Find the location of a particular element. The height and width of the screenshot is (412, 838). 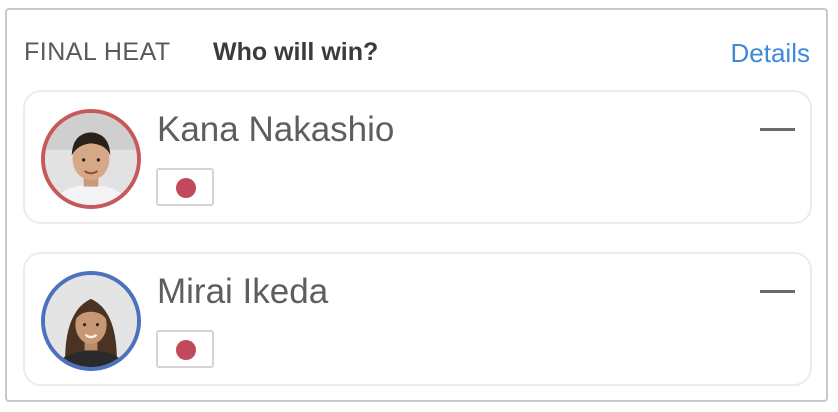

competitor-name: Kana Nakashio is located at coordinates (276, 129).